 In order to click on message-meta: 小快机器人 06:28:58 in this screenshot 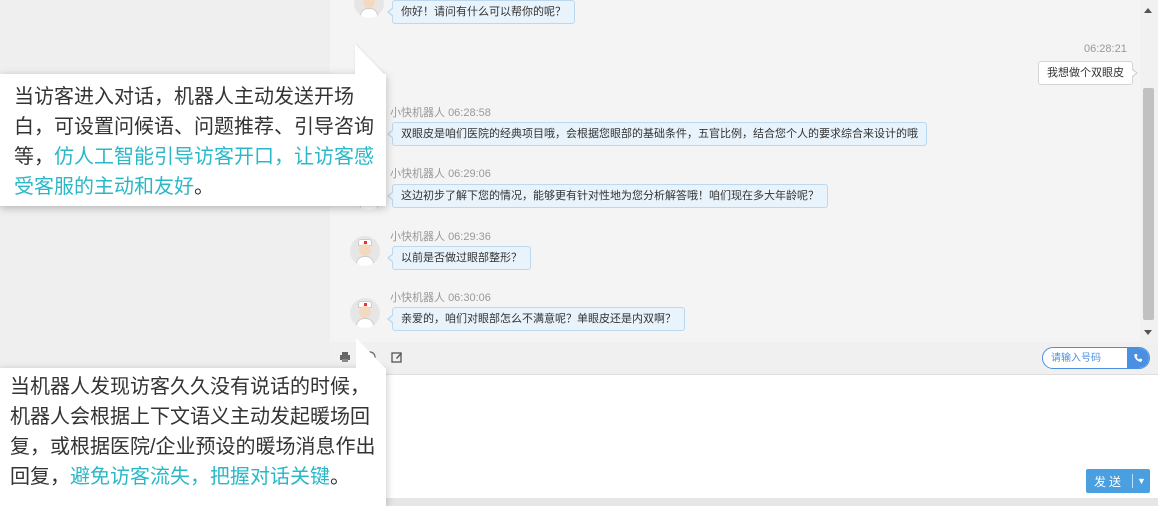, I will do `click(440, 112)`.